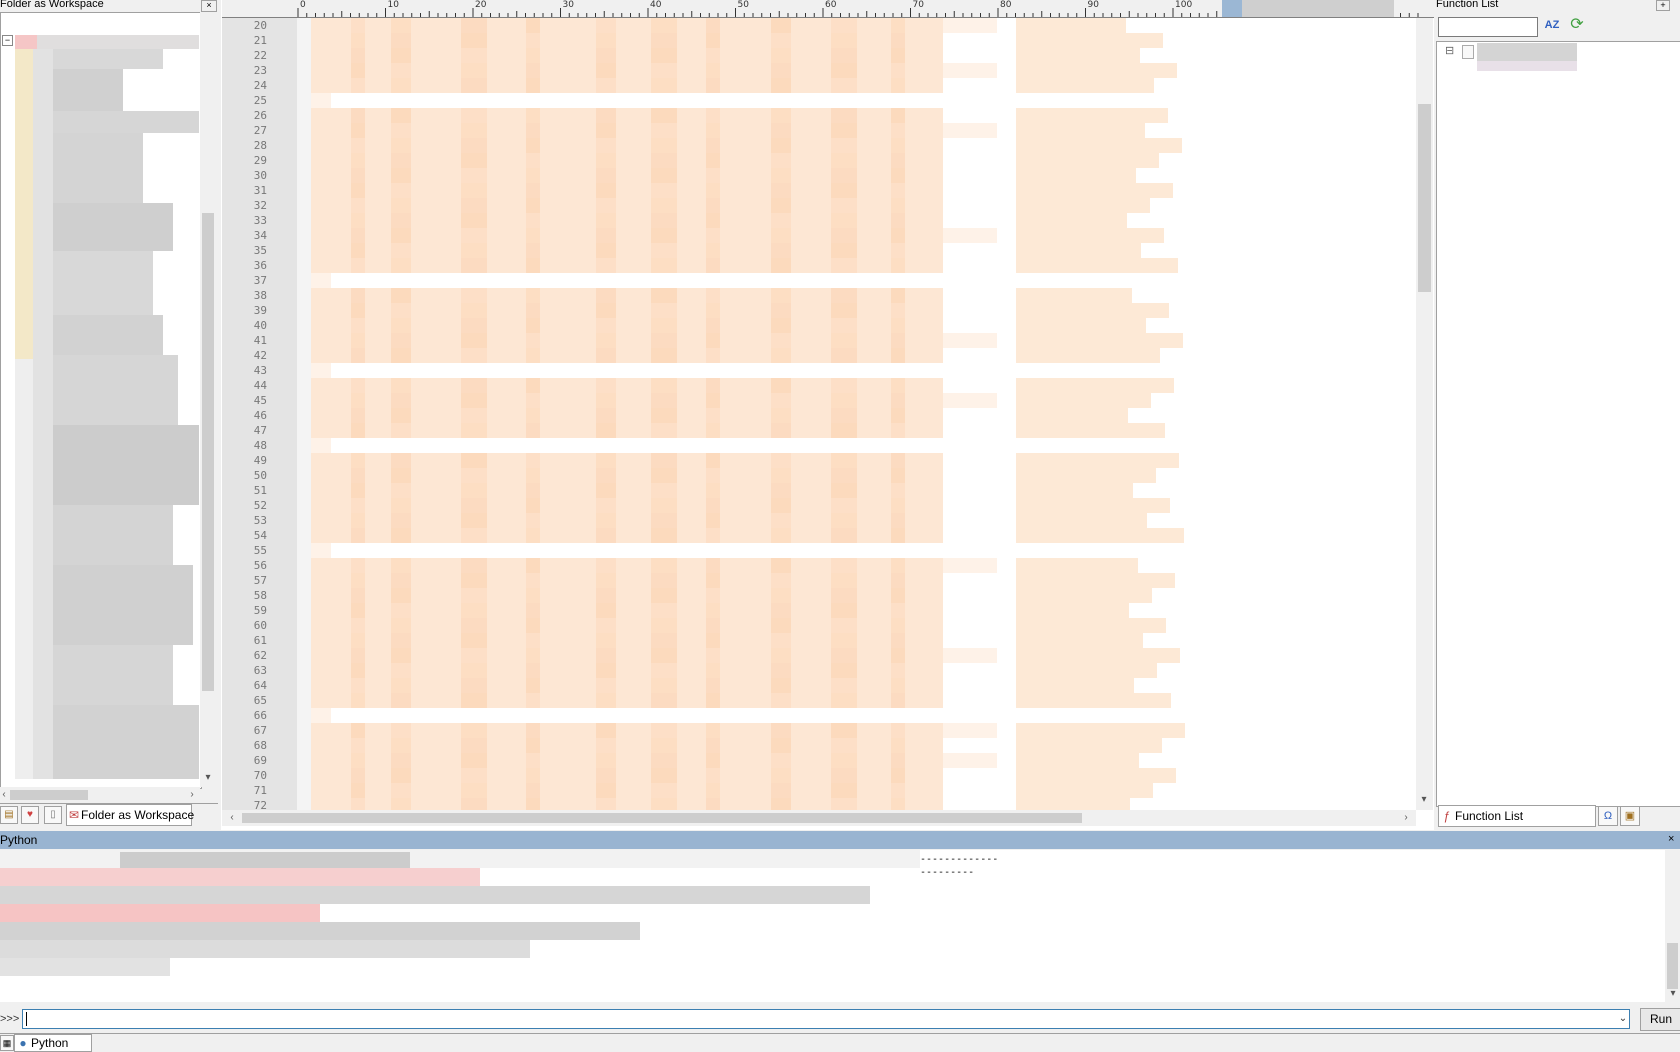  Describe the element at coordinates (6, 795) in the screenshot. I see `folder-tree-scroll-left-button: ‹` at that location.